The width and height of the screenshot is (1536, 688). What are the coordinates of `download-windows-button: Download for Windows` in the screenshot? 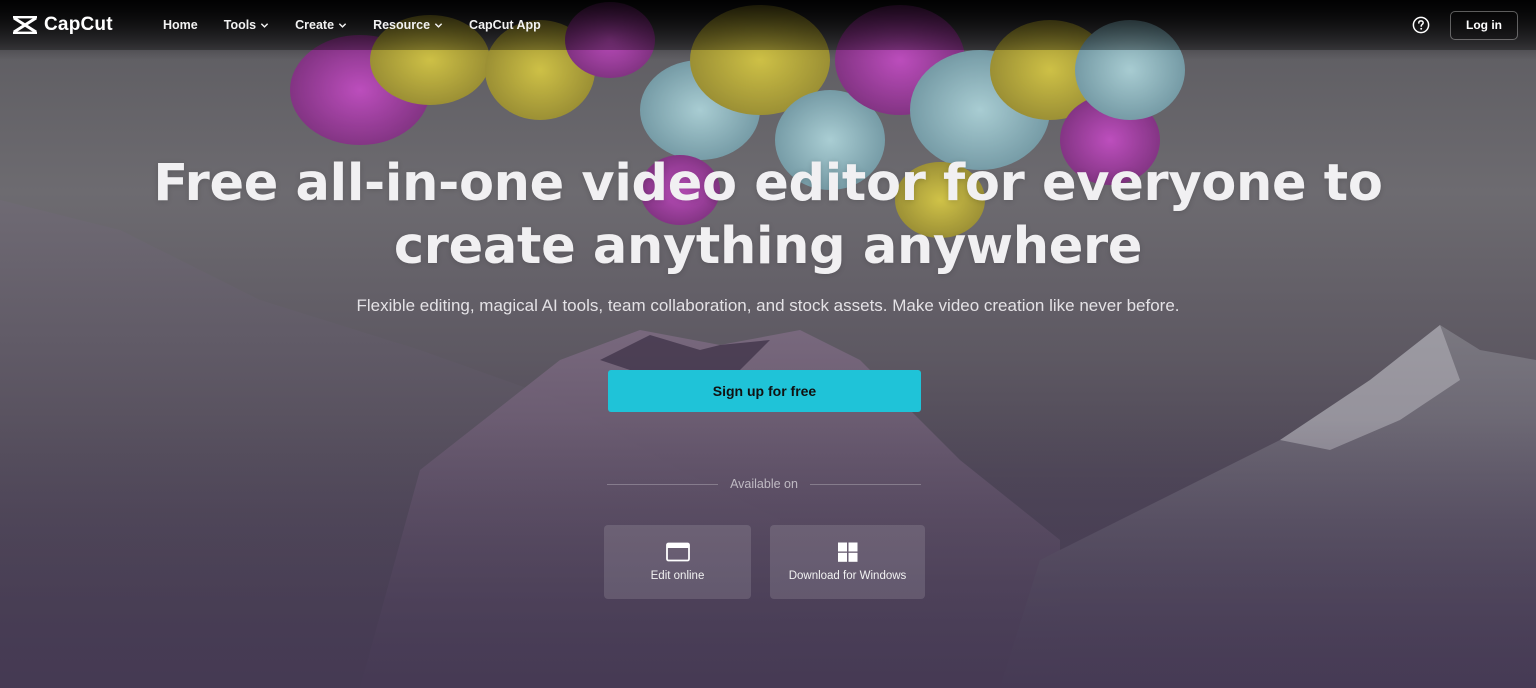 It's located at (847, 562).